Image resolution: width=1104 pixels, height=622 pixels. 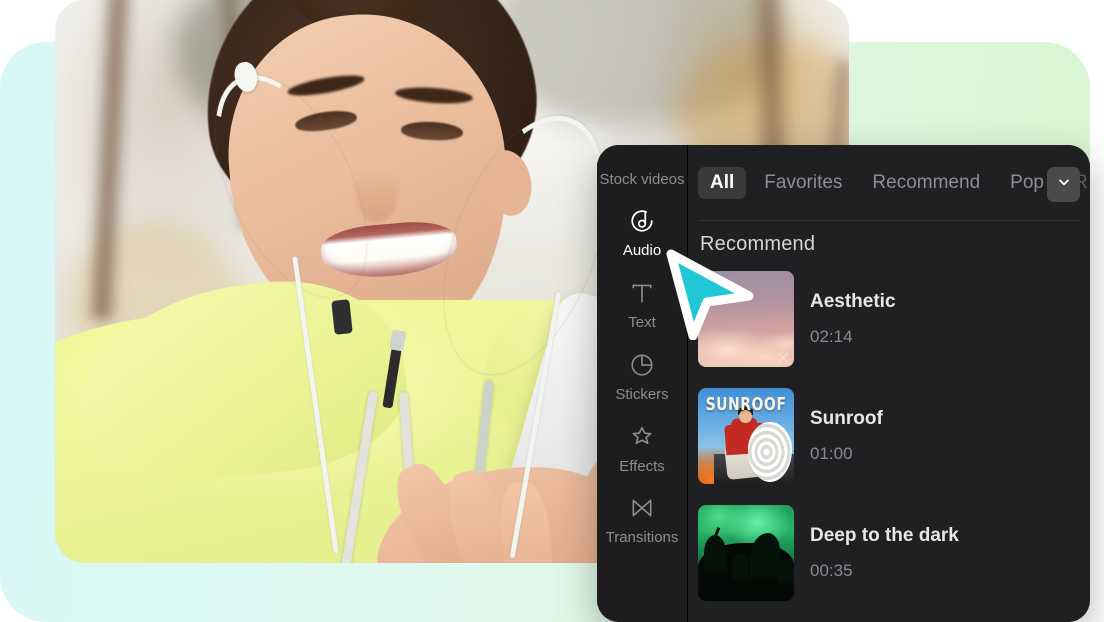 I want to click on chevron-down-icon, so click(x=1064, y=184).